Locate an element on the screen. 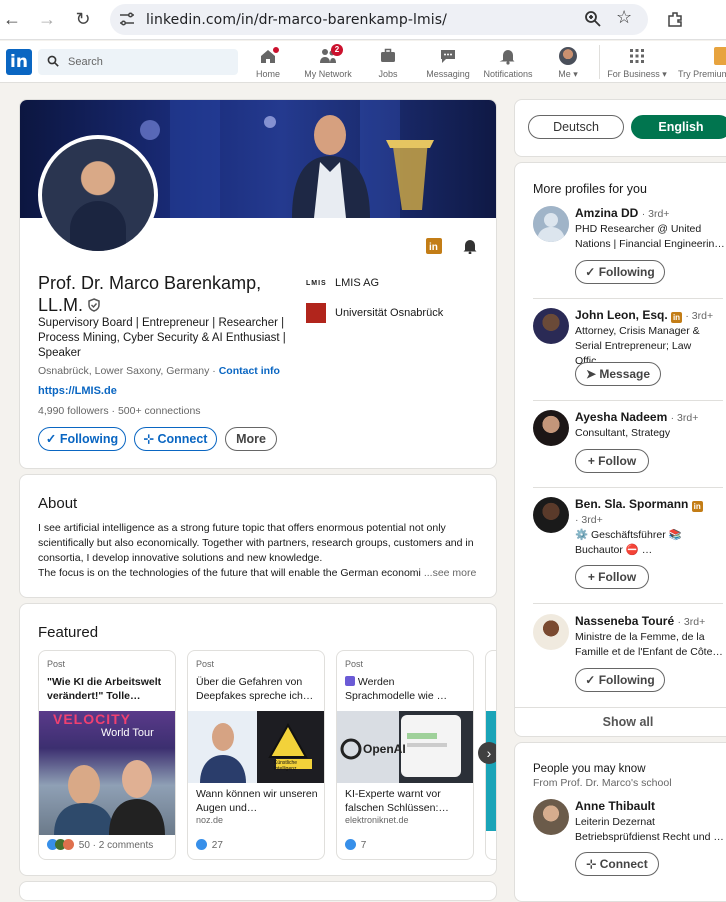 This screenshot has height=902, width=726. contact-info-link: Contact info is located at coordinates (249, 371).